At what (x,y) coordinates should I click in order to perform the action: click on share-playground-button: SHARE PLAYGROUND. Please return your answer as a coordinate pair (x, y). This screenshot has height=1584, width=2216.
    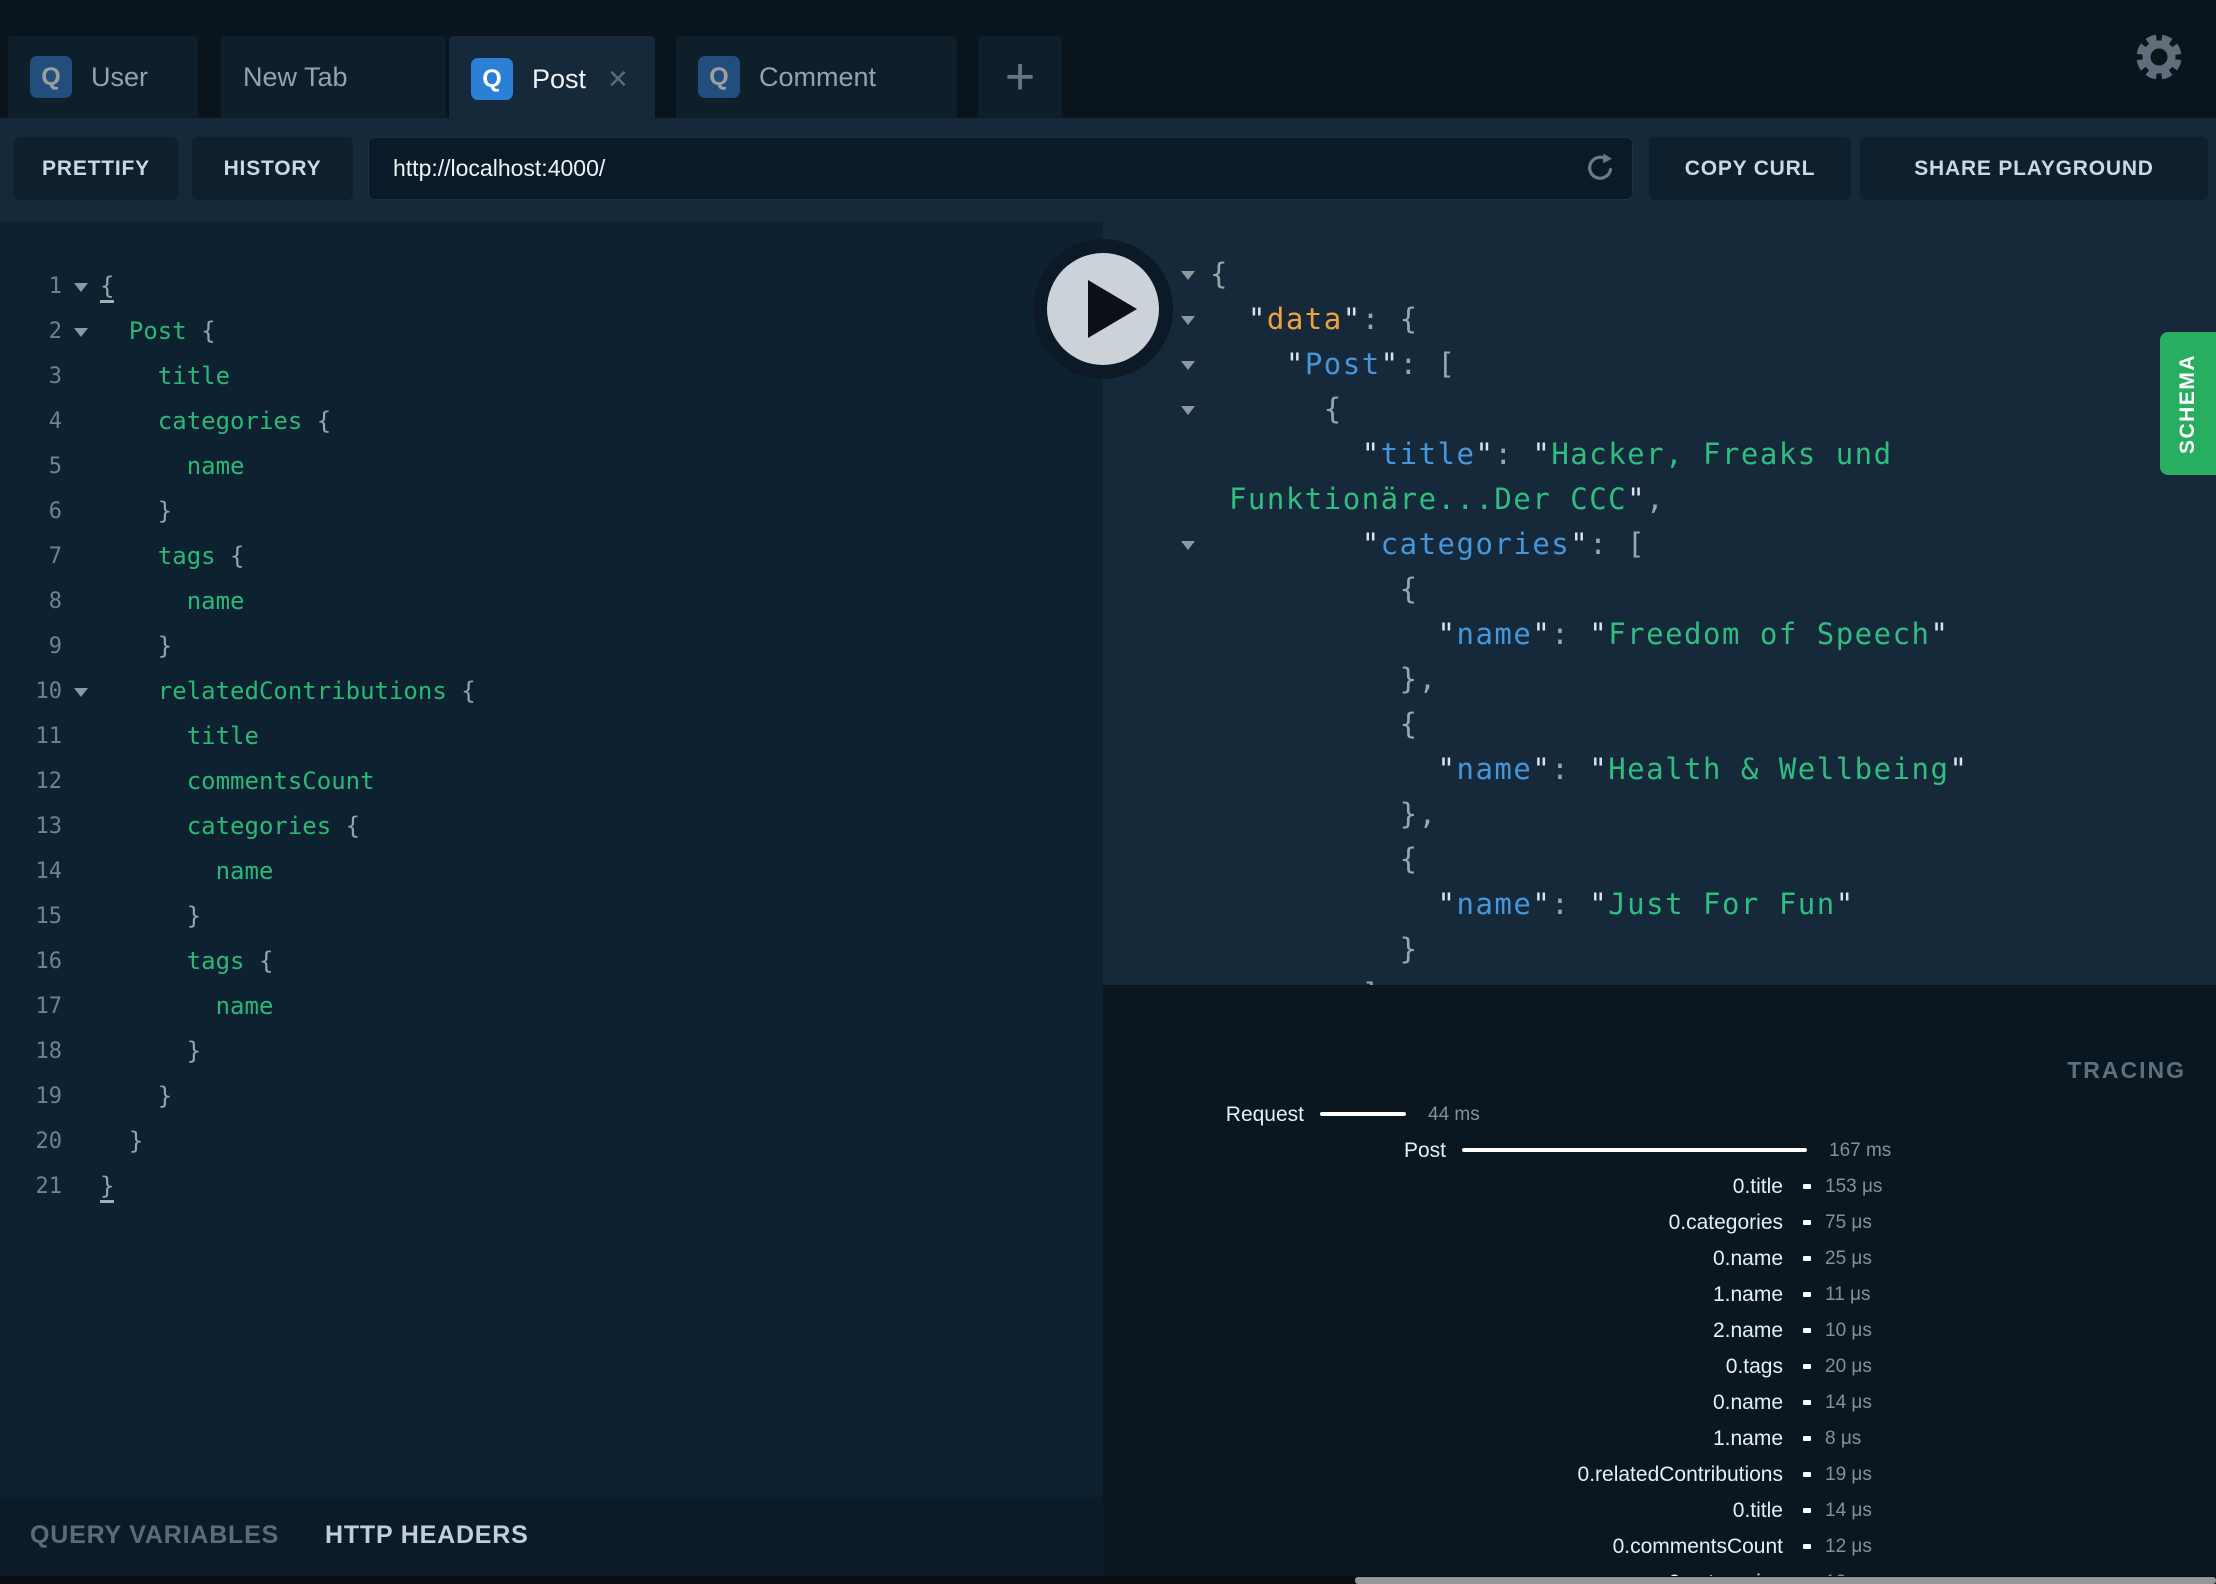
    Looking at the image, I should click on (2034, 168).